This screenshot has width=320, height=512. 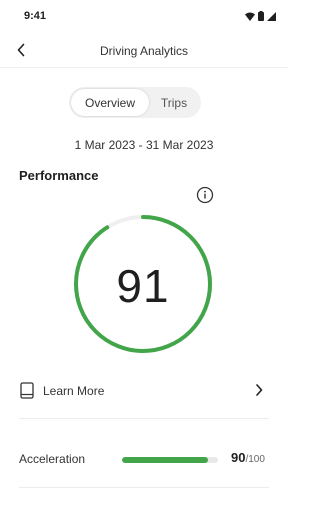 I want to click on date-range: 1 Mar 2023 - 31 Mar 2023, so click(x=144, y=145).